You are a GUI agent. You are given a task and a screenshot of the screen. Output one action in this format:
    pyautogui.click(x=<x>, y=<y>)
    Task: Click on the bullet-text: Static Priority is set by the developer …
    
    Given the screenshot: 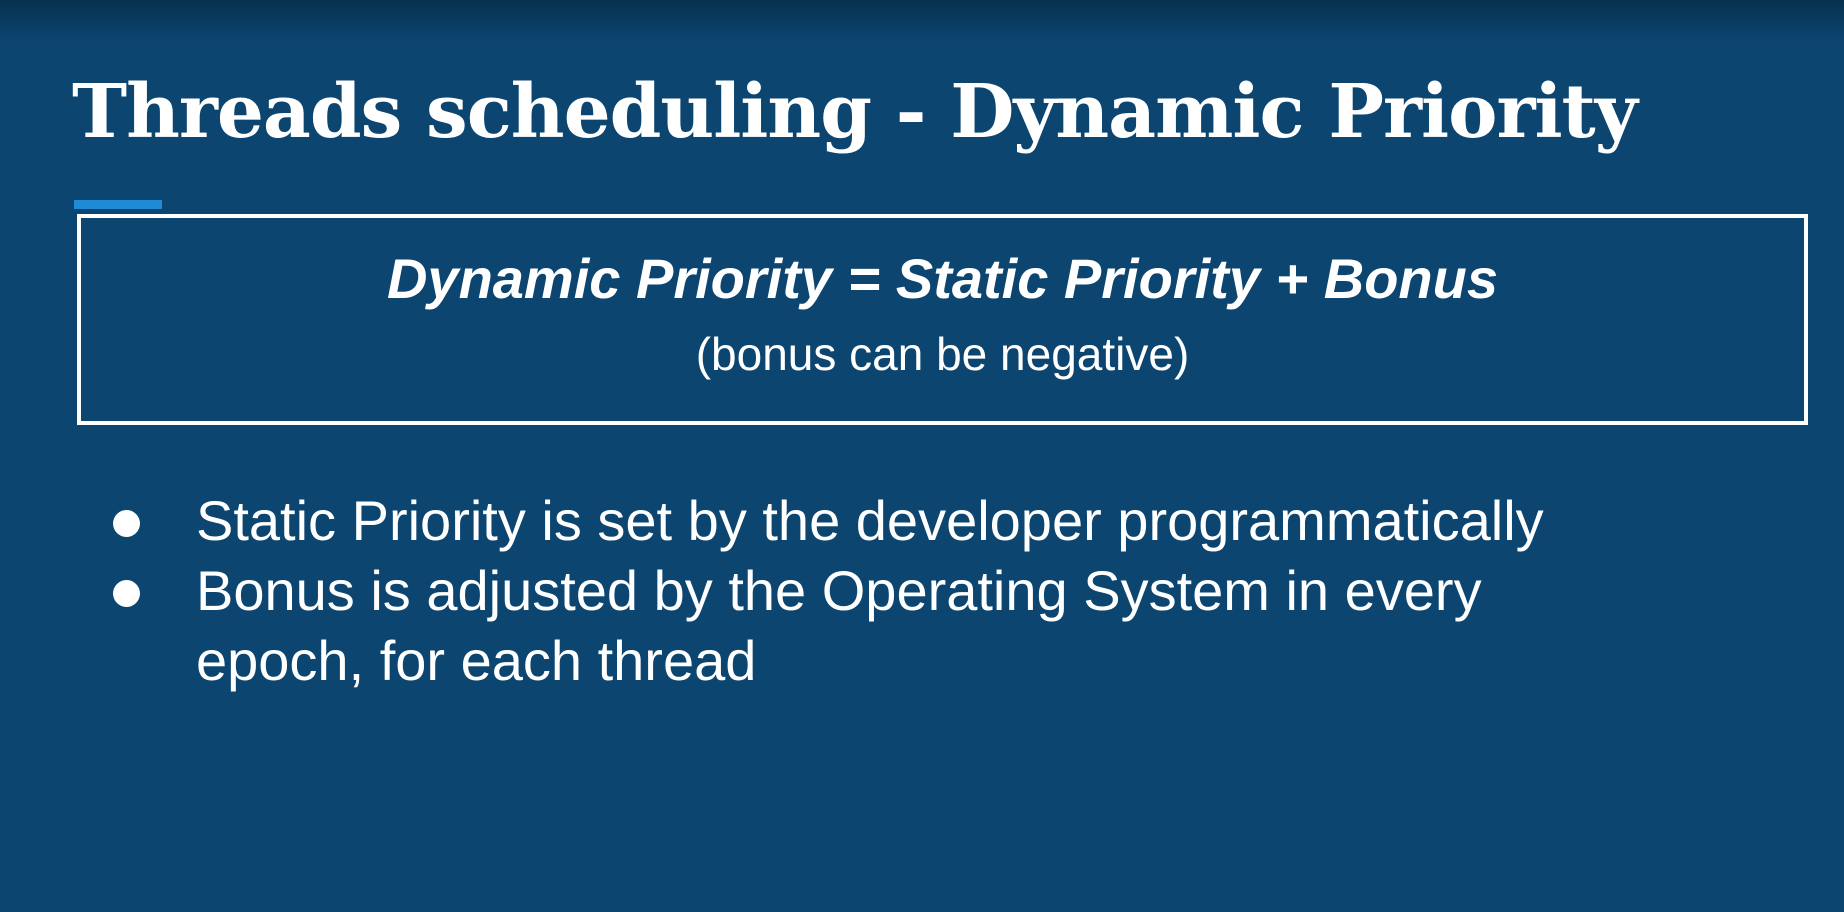 What is the action you would take?
    pyautogui.click(x=870, y=520)
    